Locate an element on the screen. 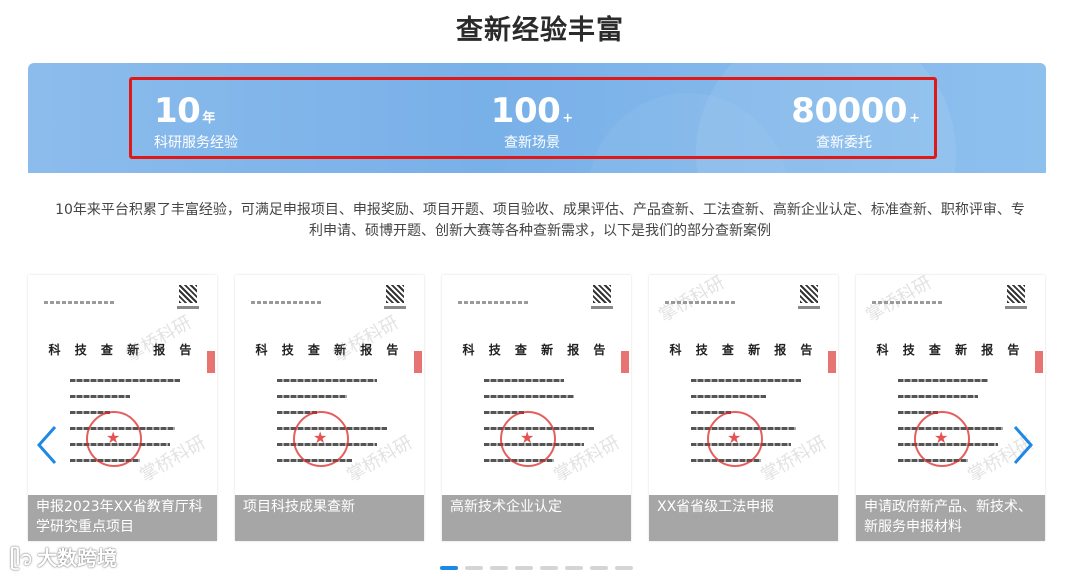 The height and width of the screenshot is (577, 1080). stat-experience: 10 年 科研服务经验 is located at coordinates (196, 122).